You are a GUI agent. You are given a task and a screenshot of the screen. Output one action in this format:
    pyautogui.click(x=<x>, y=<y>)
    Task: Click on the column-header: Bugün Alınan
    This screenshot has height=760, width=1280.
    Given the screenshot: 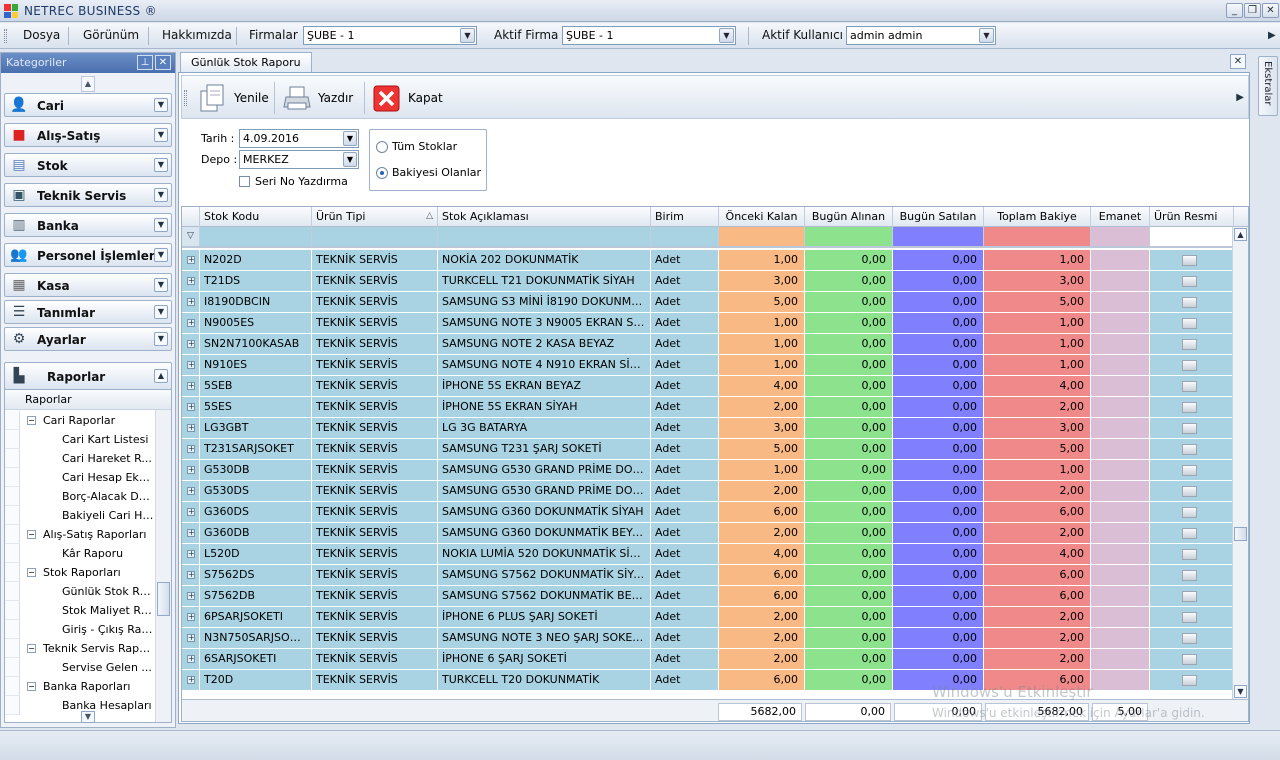 What is the action you would take?
    pyautogui.click(x=849, y=217)
    